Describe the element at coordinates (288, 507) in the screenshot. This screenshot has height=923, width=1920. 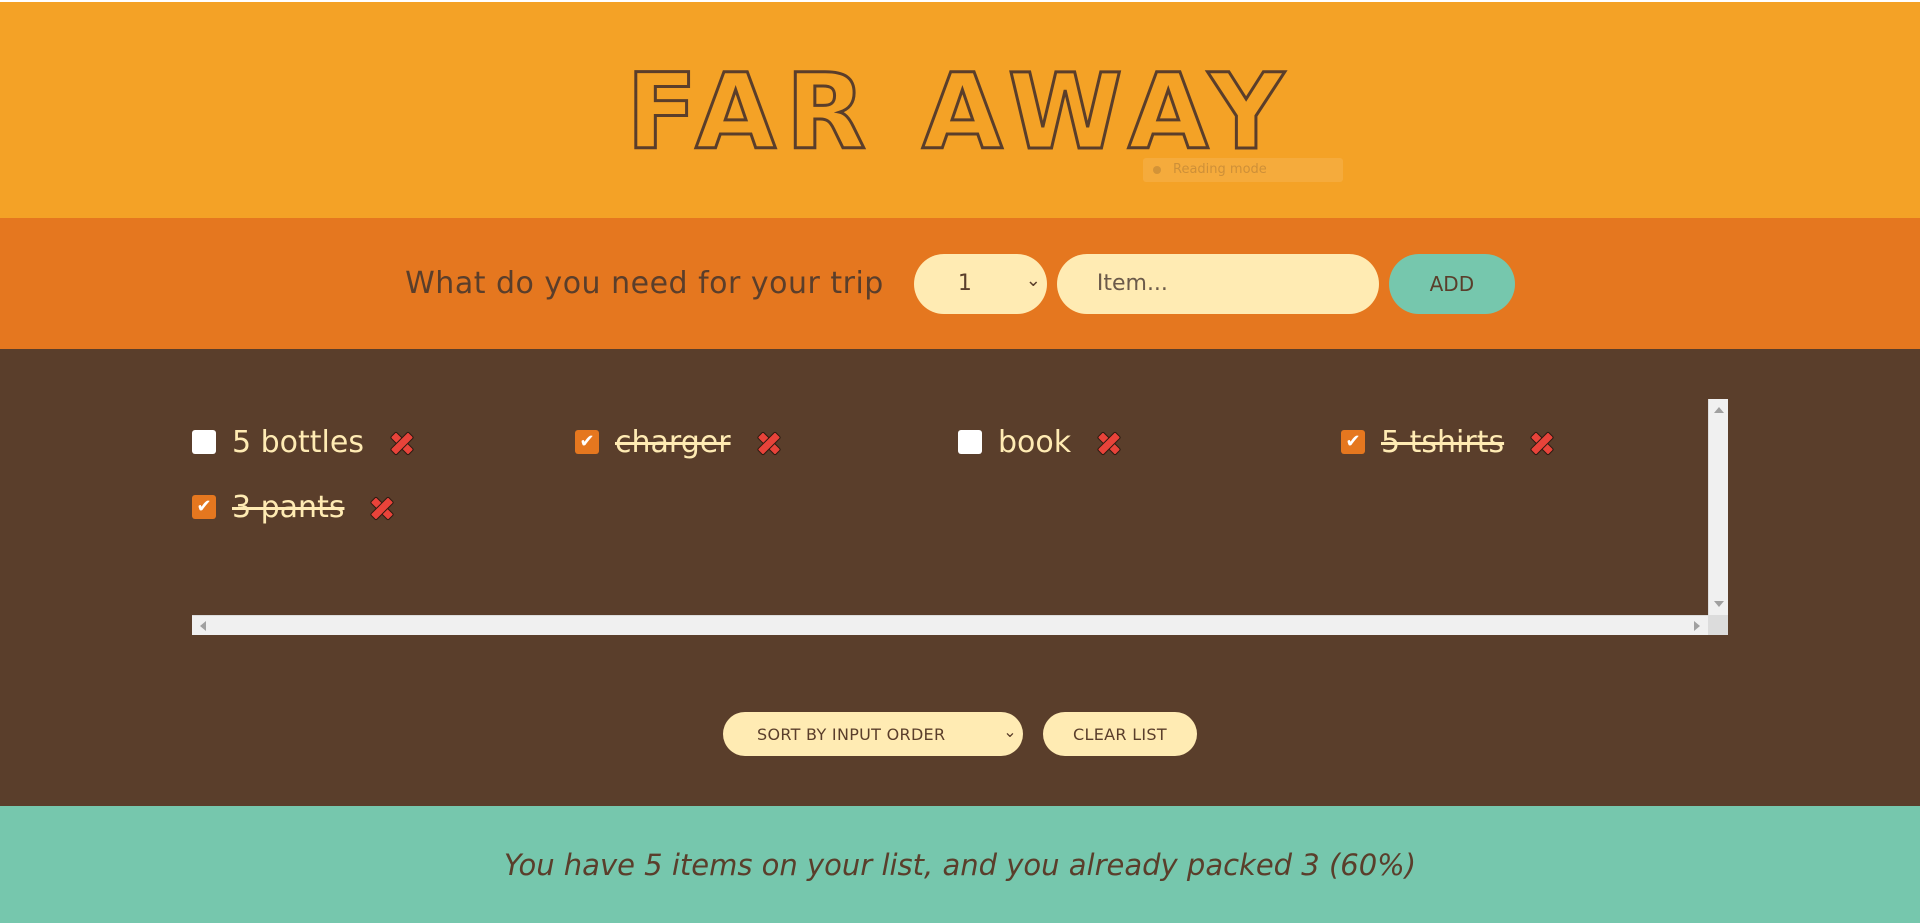
I see `item-label: 3 pants` at that location.